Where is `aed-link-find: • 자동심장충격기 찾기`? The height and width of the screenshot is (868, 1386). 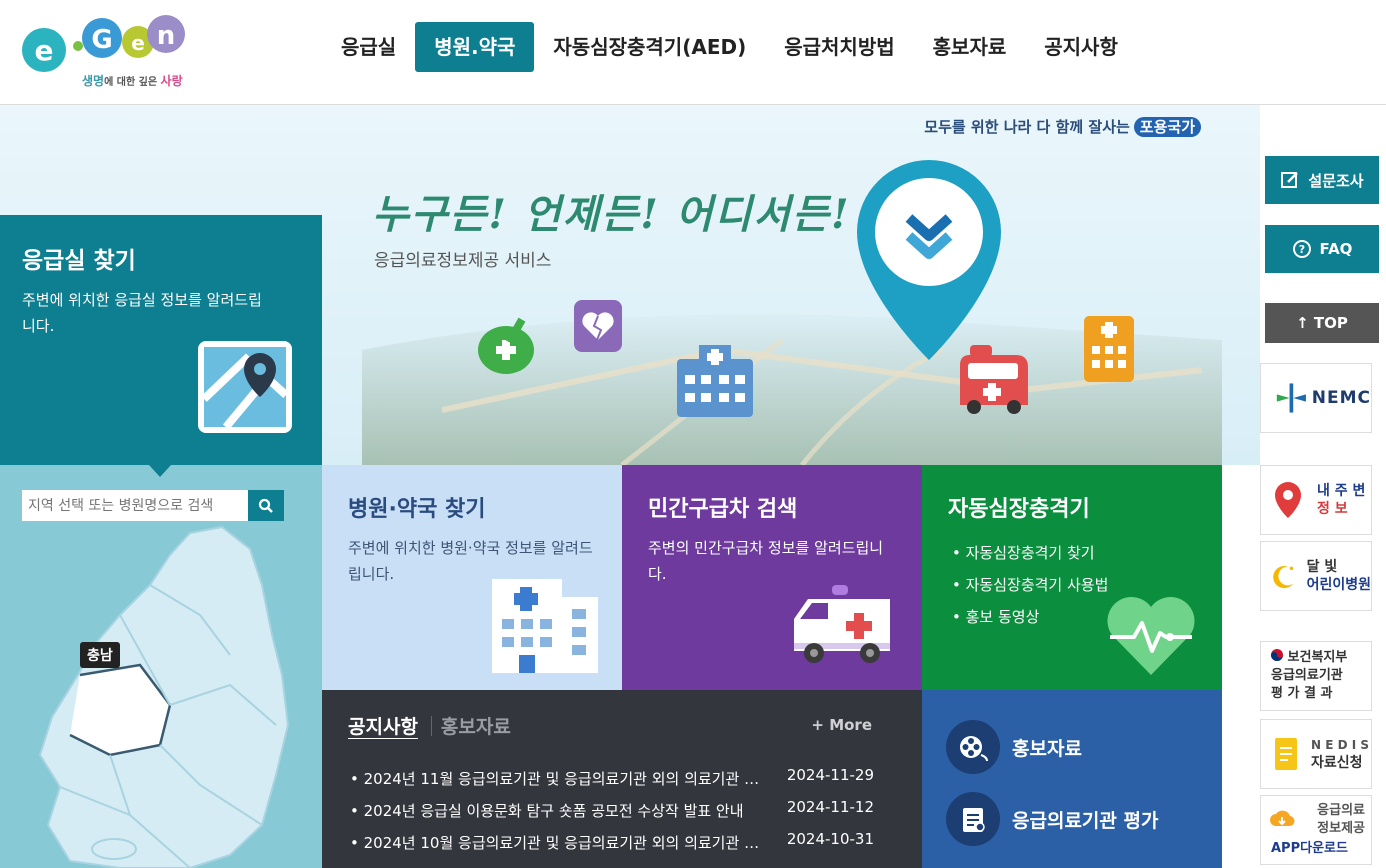
aed-link-find: • 자동심장충격기 찾기 is located at coordinates (1030, 553).